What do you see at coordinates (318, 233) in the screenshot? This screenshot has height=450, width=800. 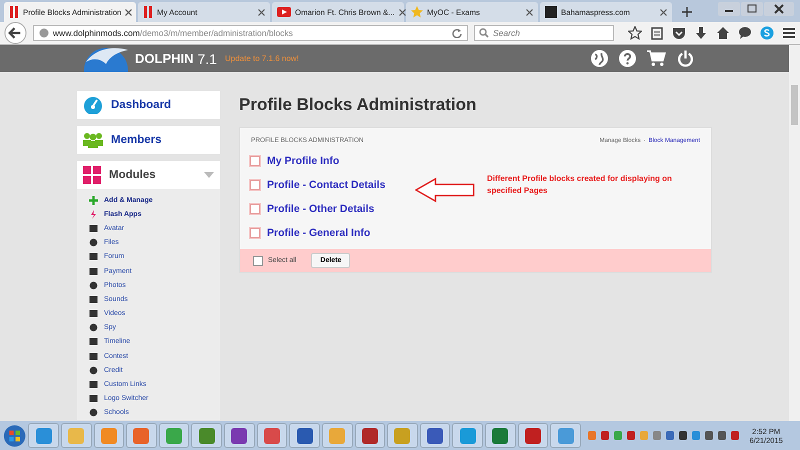 I see `block-link: Profile - General Info` at bounding box center [318, 233].